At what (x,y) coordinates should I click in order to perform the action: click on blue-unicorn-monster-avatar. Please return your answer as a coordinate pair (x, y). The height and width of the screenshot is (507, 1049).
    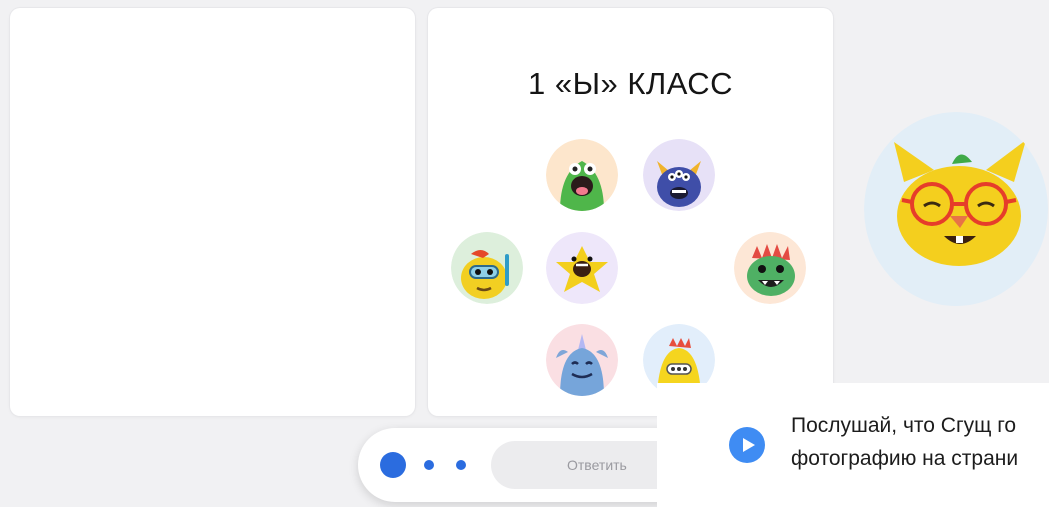
    Looking at the image, I should click on (582, 360).